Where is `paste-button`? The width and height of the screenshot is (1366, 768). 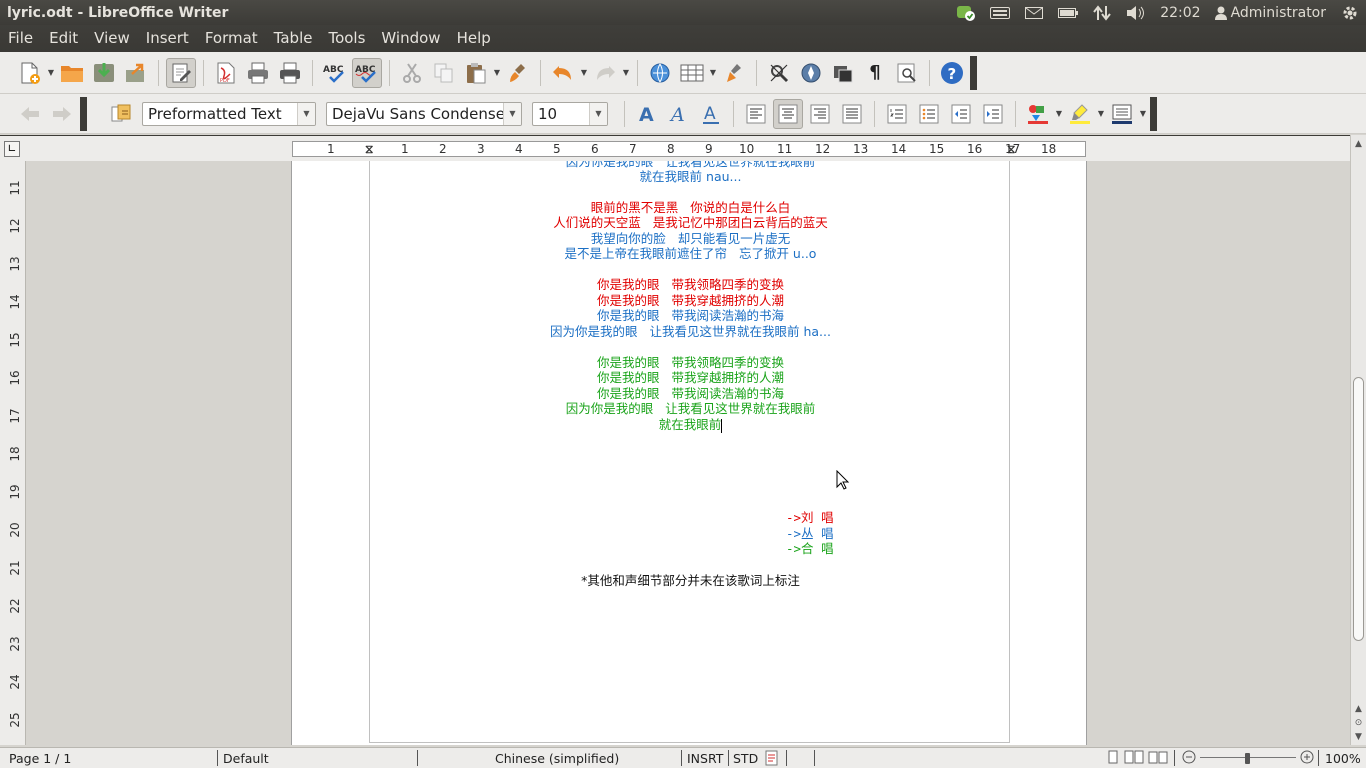
paste-button is located at coordinates (476, 73).